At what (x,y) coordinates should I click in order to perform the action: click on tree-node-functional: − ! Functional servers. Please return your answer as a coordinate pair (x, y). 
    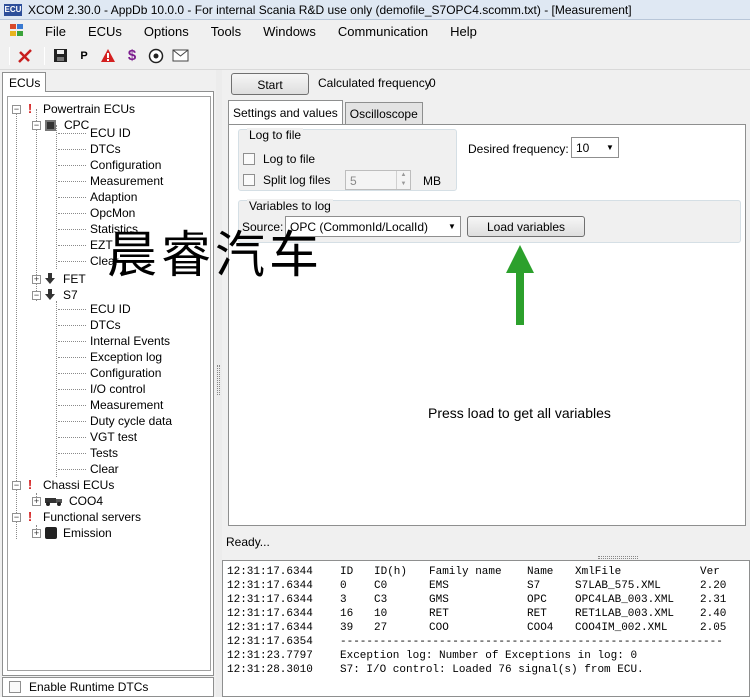
    Looking at the image, I should click on (76, 517).